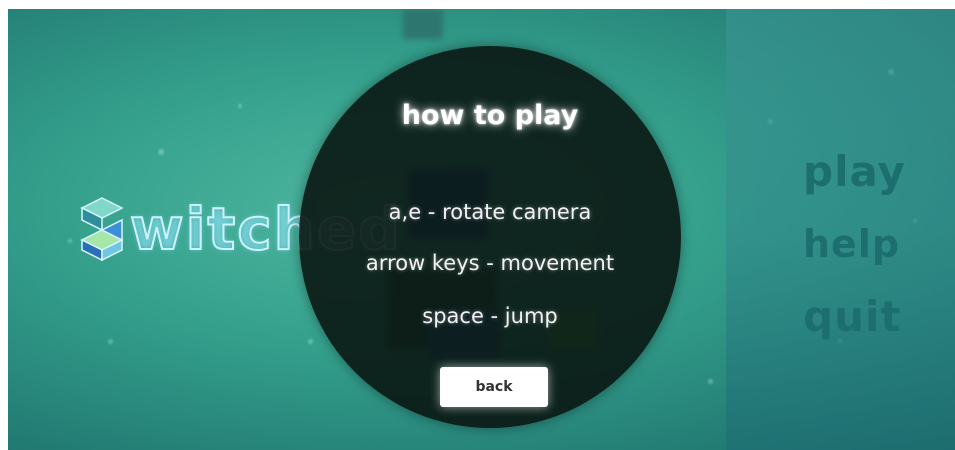 The height and width of the screenshot is (450, 955). What do you see at coordinates (490, 115) in the screenshot?
I see `help-title: how to play` at bounding box center [490, 115].